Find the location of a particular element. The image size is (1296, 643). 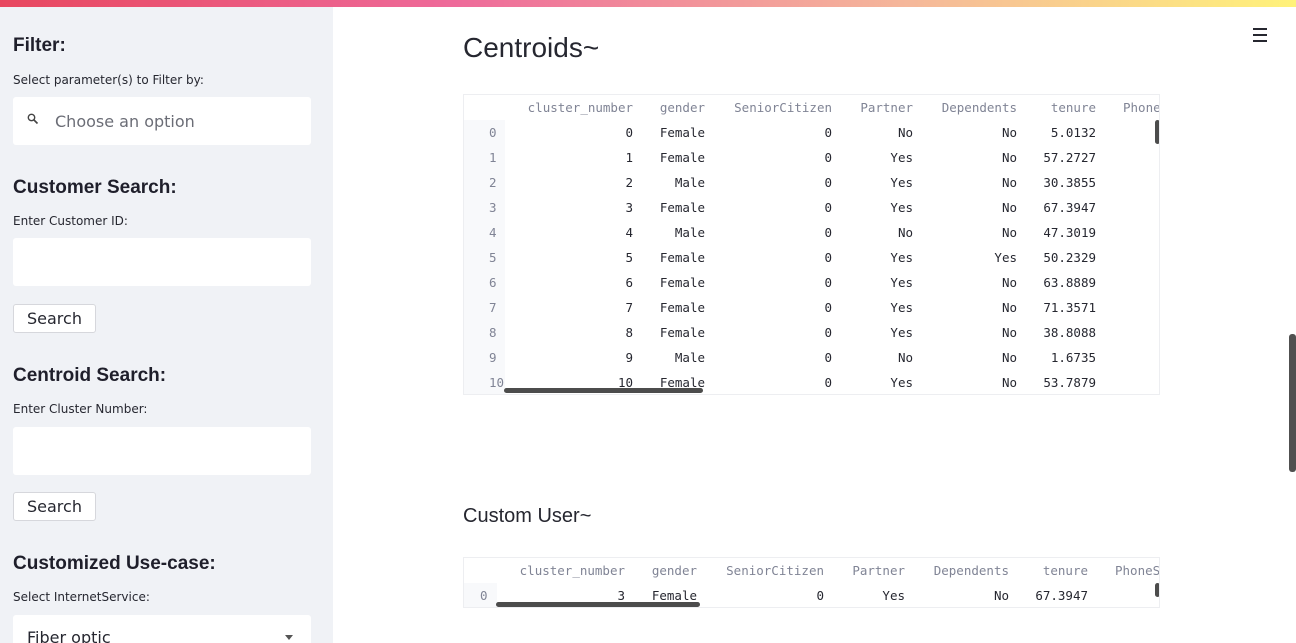

table-row: 5 5 Female 0 Yes Yes 50.2329 is located at coordinates (811, 257).